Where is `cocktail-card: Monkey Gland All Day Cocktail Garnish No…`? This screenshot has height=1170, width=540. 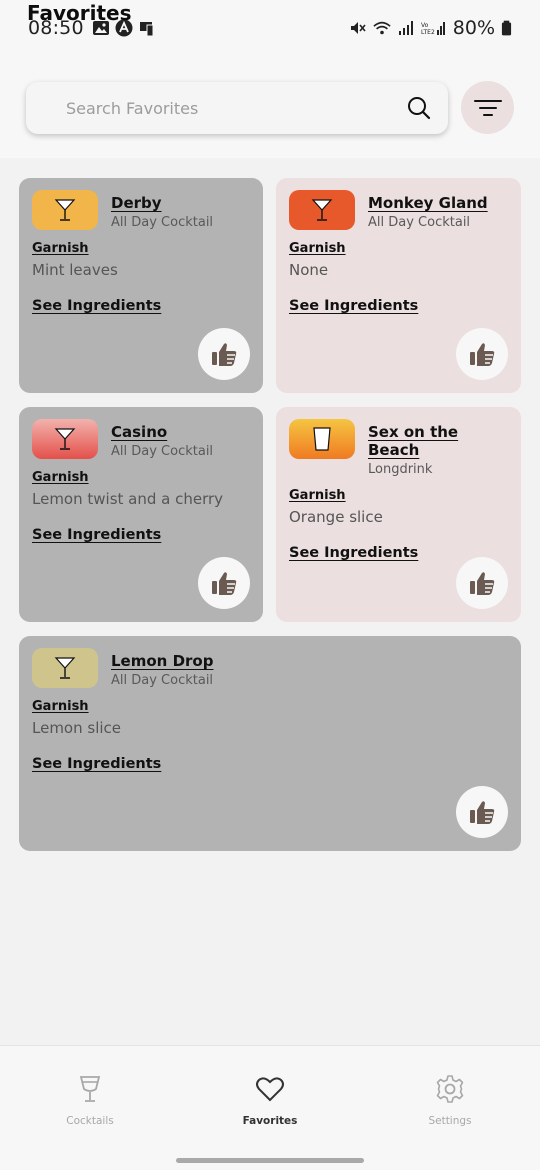
cocktail-card: Monkey Gland All Day Cocktail Garnish No… is located at coordinates (398, 285).